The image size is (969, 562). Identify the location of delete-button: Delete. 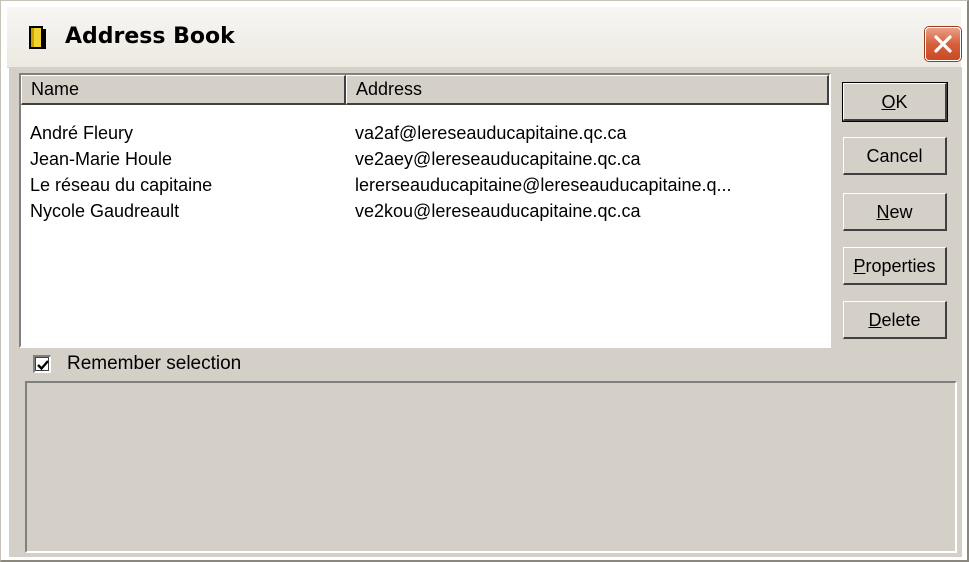
(895, 320).